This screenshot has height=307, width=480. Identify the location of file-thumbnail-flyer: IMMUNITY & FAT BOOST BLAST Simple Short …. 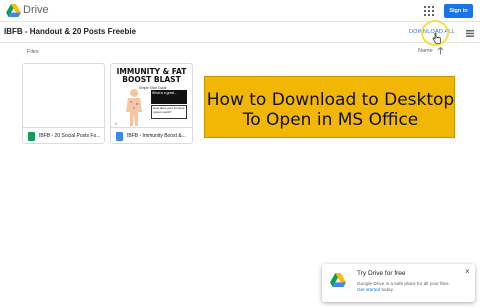
(151, 95).